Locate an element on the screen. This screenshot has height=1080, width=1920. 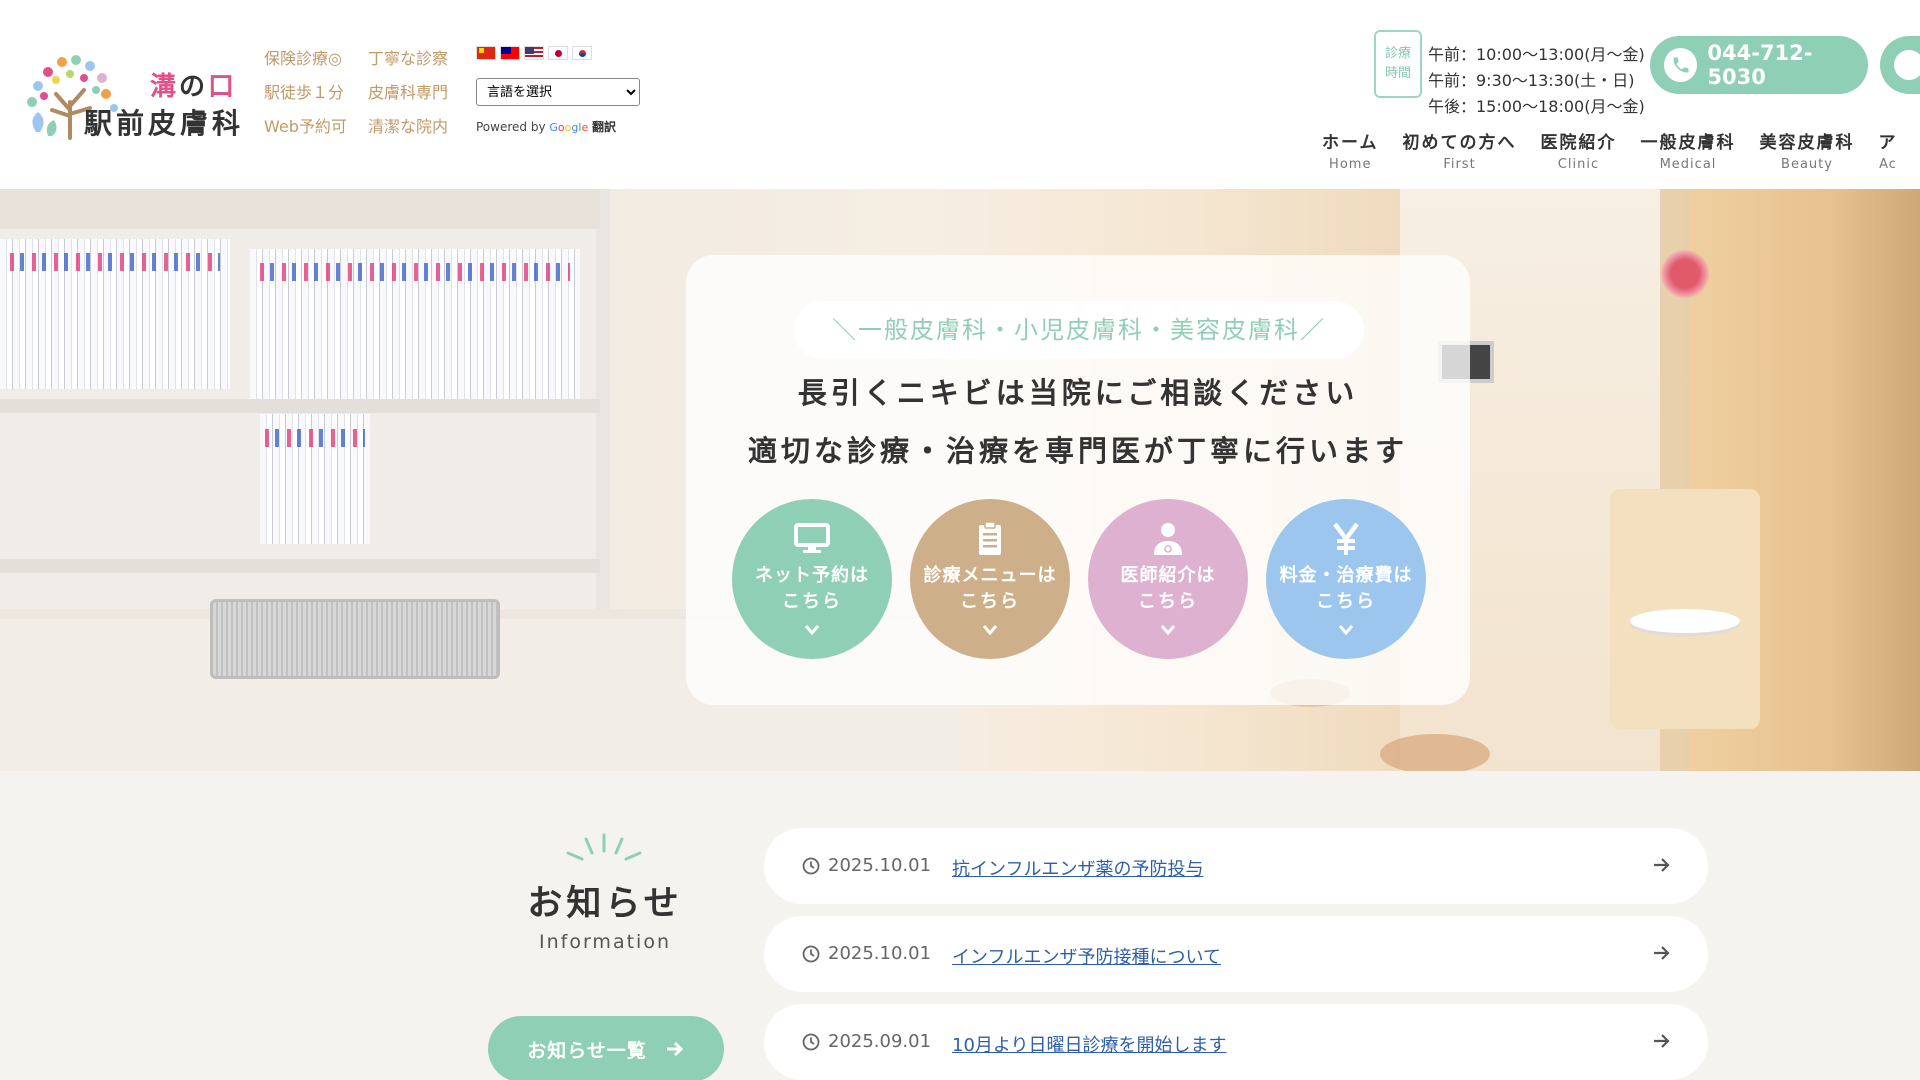
treatment-menu-button: 診療メニューは こちら is located at coordinates (990, 579).